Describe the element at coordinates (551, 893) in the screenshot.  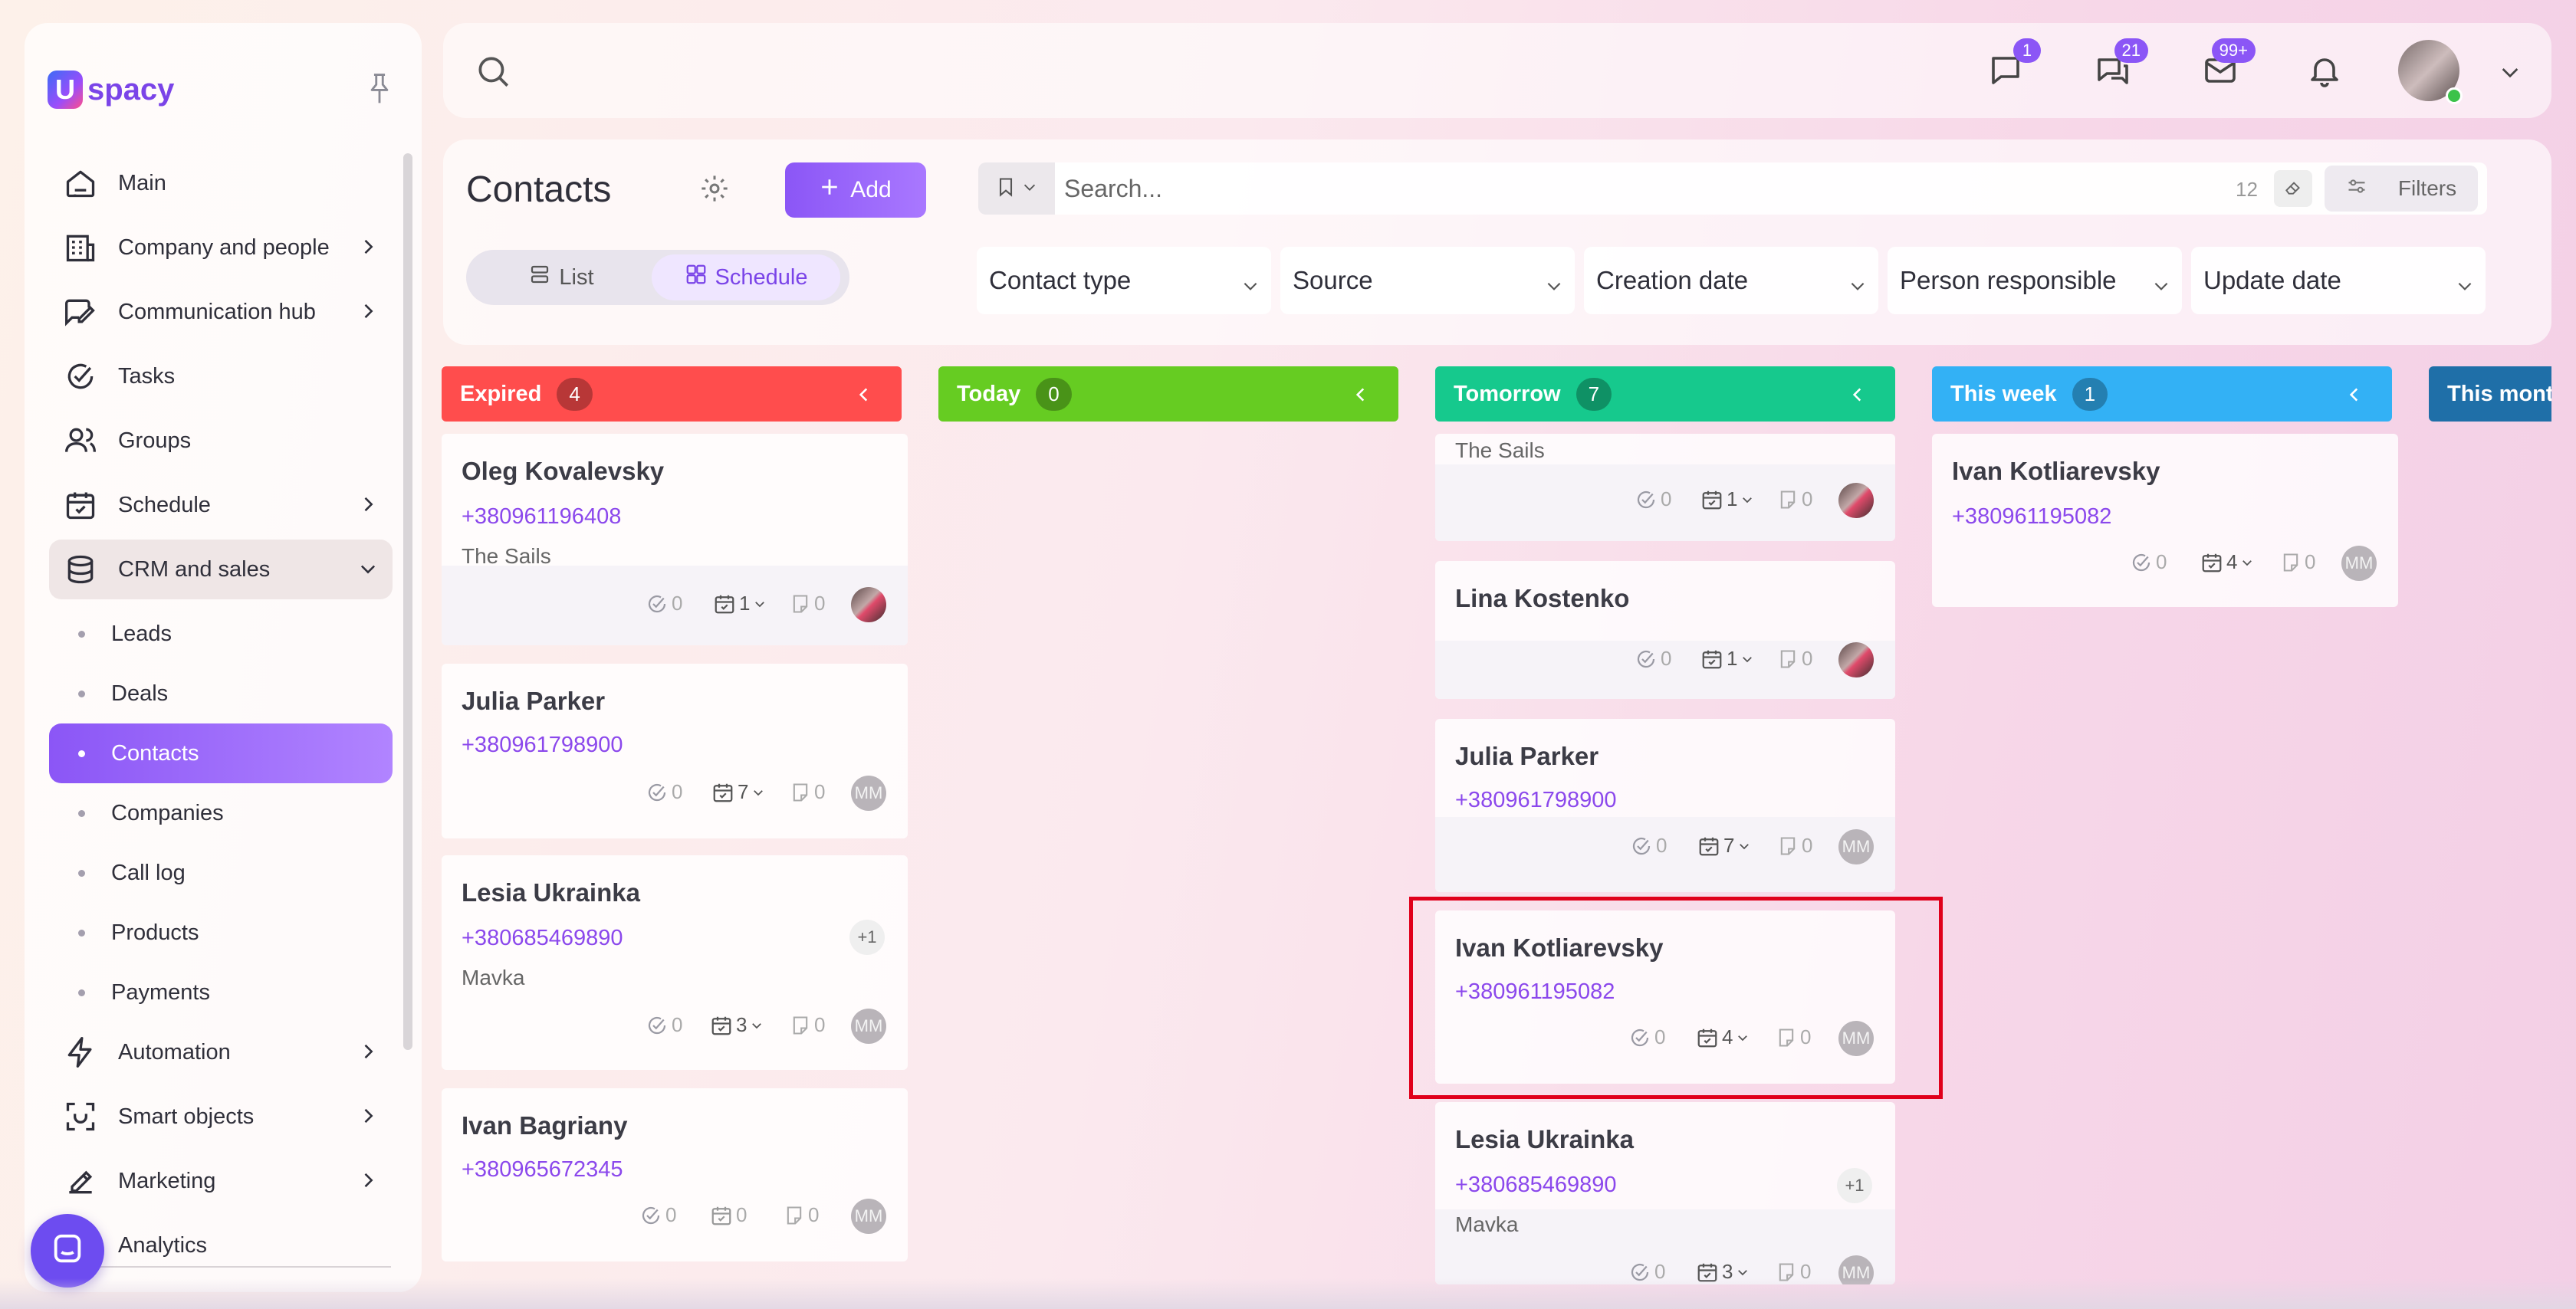
I see `contact-name: Lesia Ukrainka` at that location.